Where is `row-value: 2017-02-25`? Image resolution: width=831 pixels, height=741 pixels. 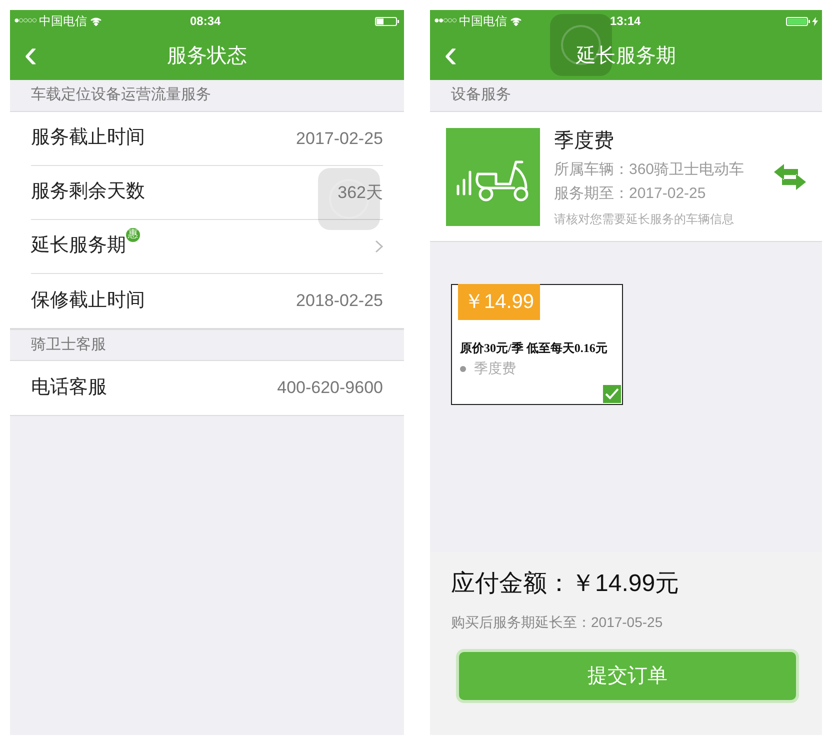
row-value: 2017-02-25 is located at coordinates (339, 139).